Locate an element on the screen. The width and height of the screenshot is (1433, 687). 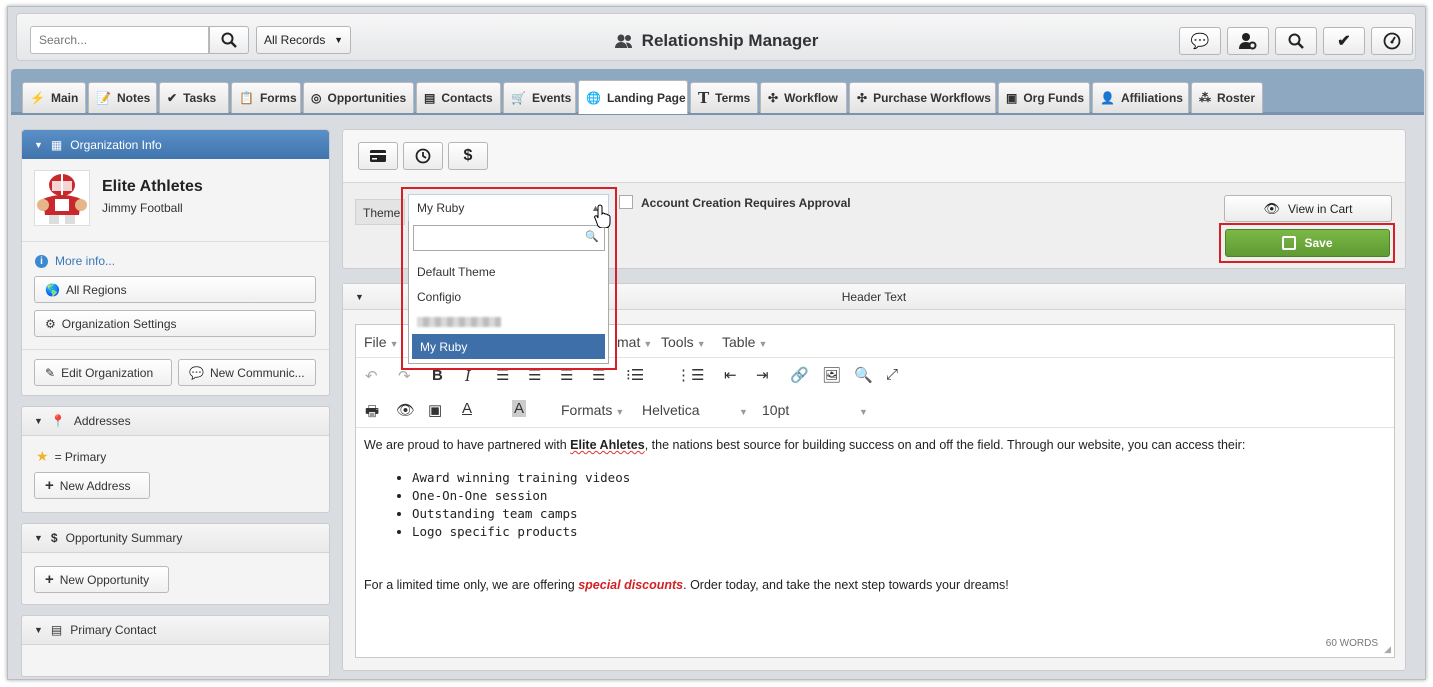
outdent-icon: ⇤ is located at coordinates (730, 375).